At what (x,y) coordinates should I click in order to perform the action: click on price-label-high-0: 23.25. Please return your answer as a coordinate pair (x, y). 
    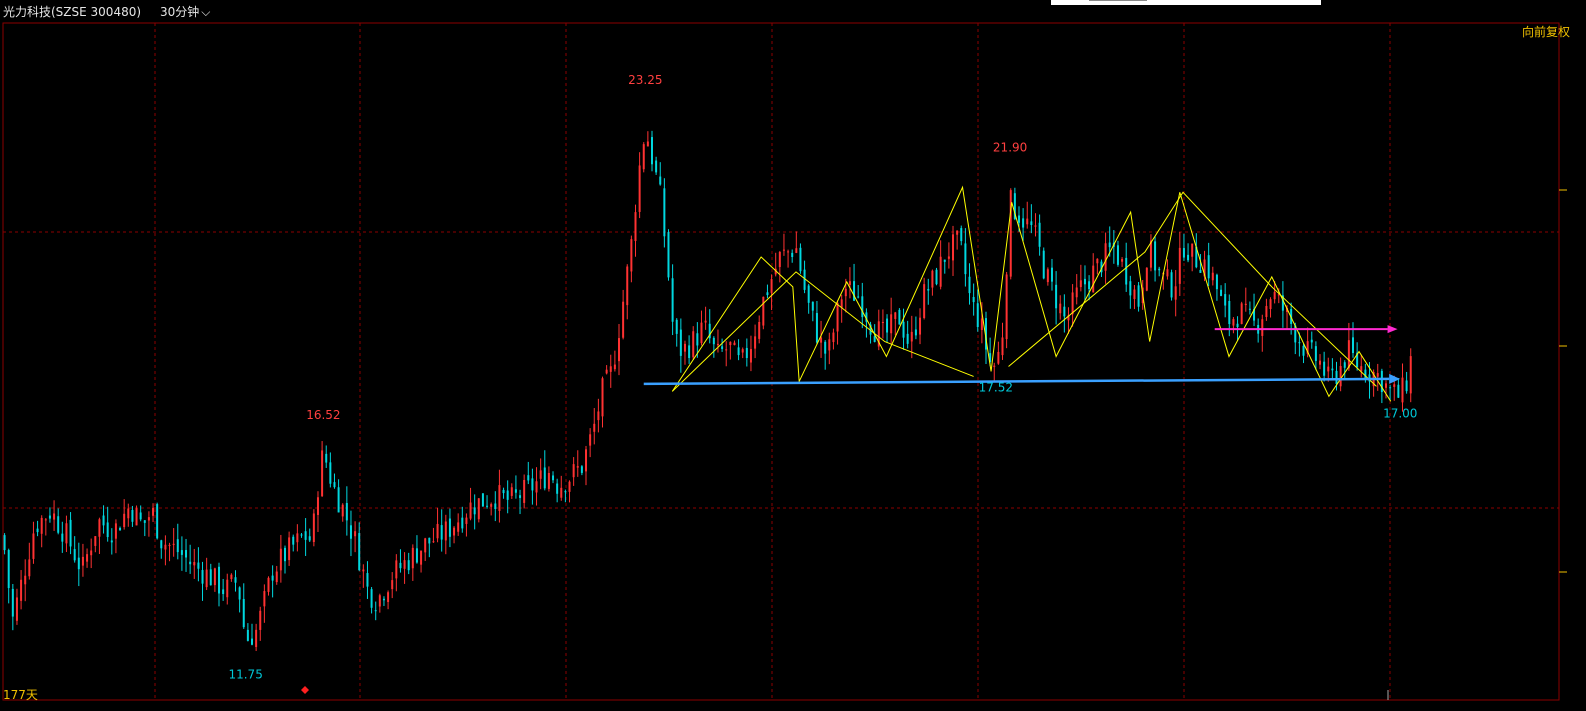
    Looking at the image, I should click on (645, 80).